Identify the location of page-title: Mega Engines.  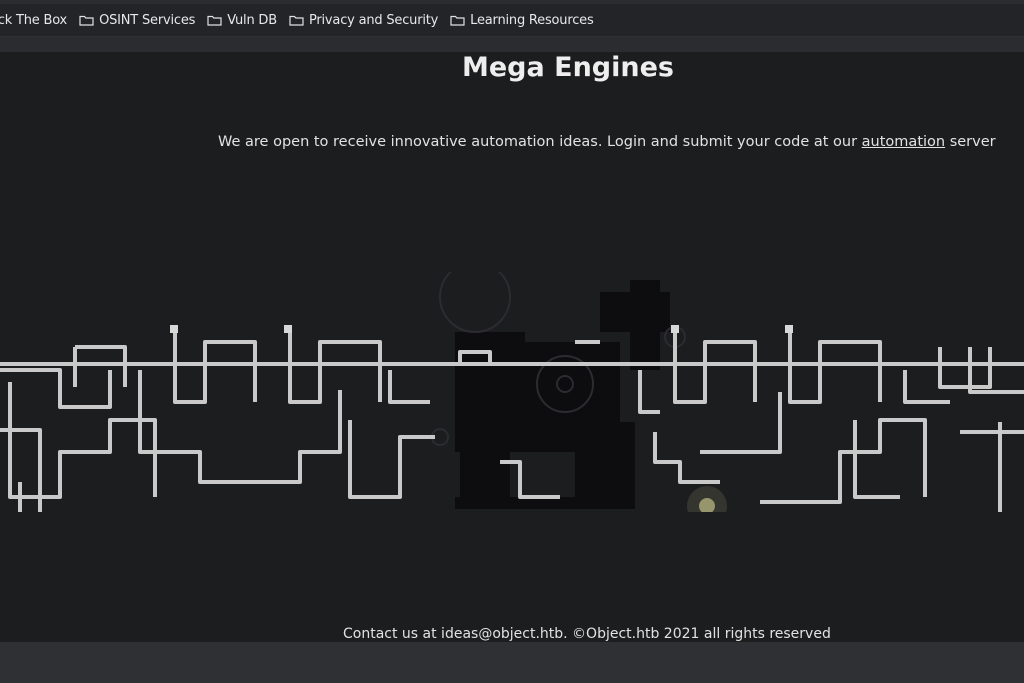
(568, 67).